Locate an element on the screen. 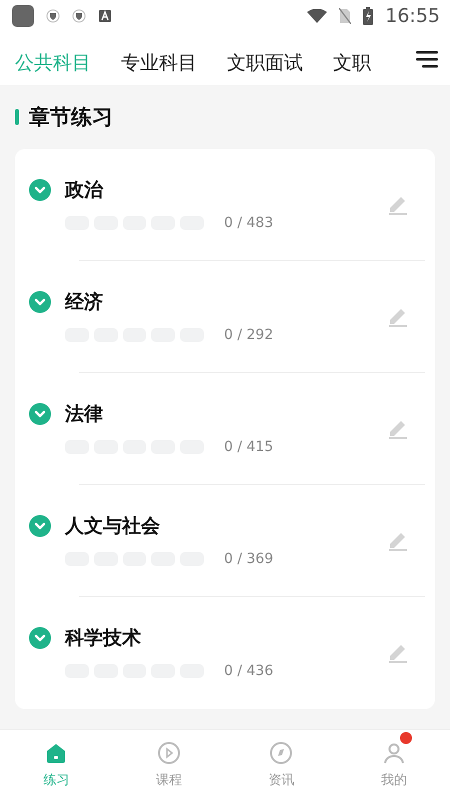  accent-bar is located at coordinates (17, 117).